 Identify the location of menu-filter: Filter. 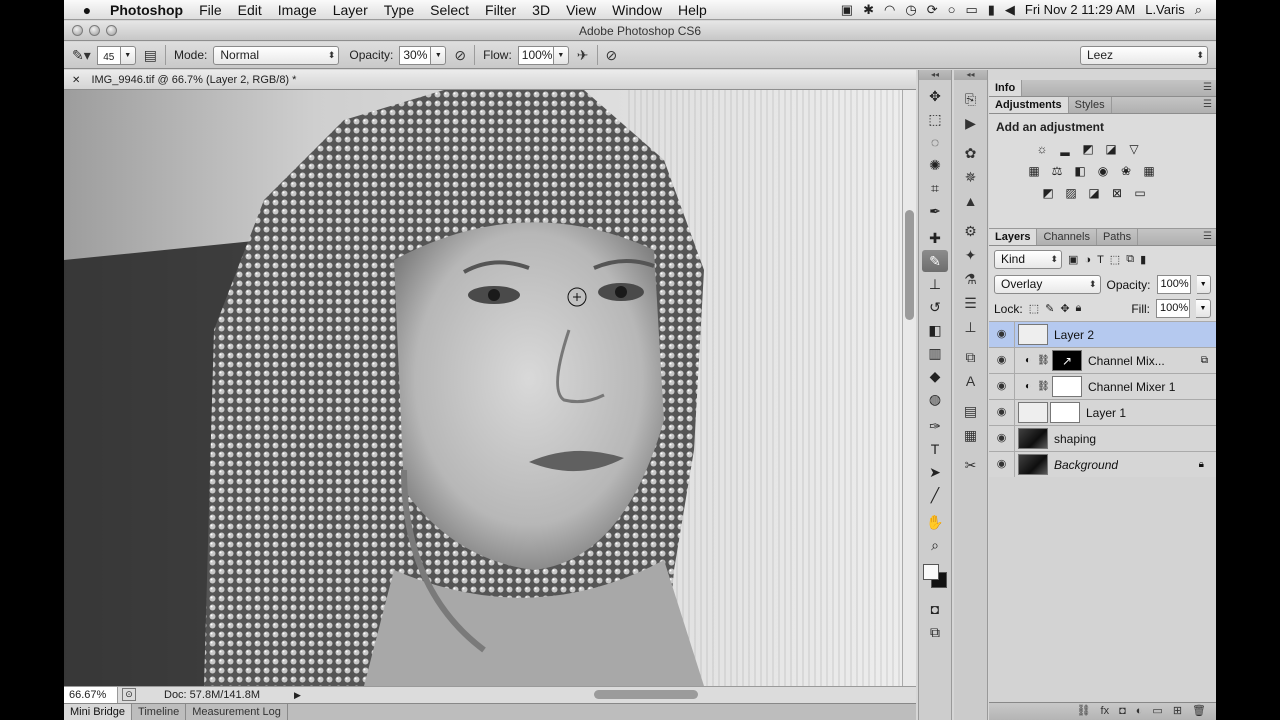
(500, 10).